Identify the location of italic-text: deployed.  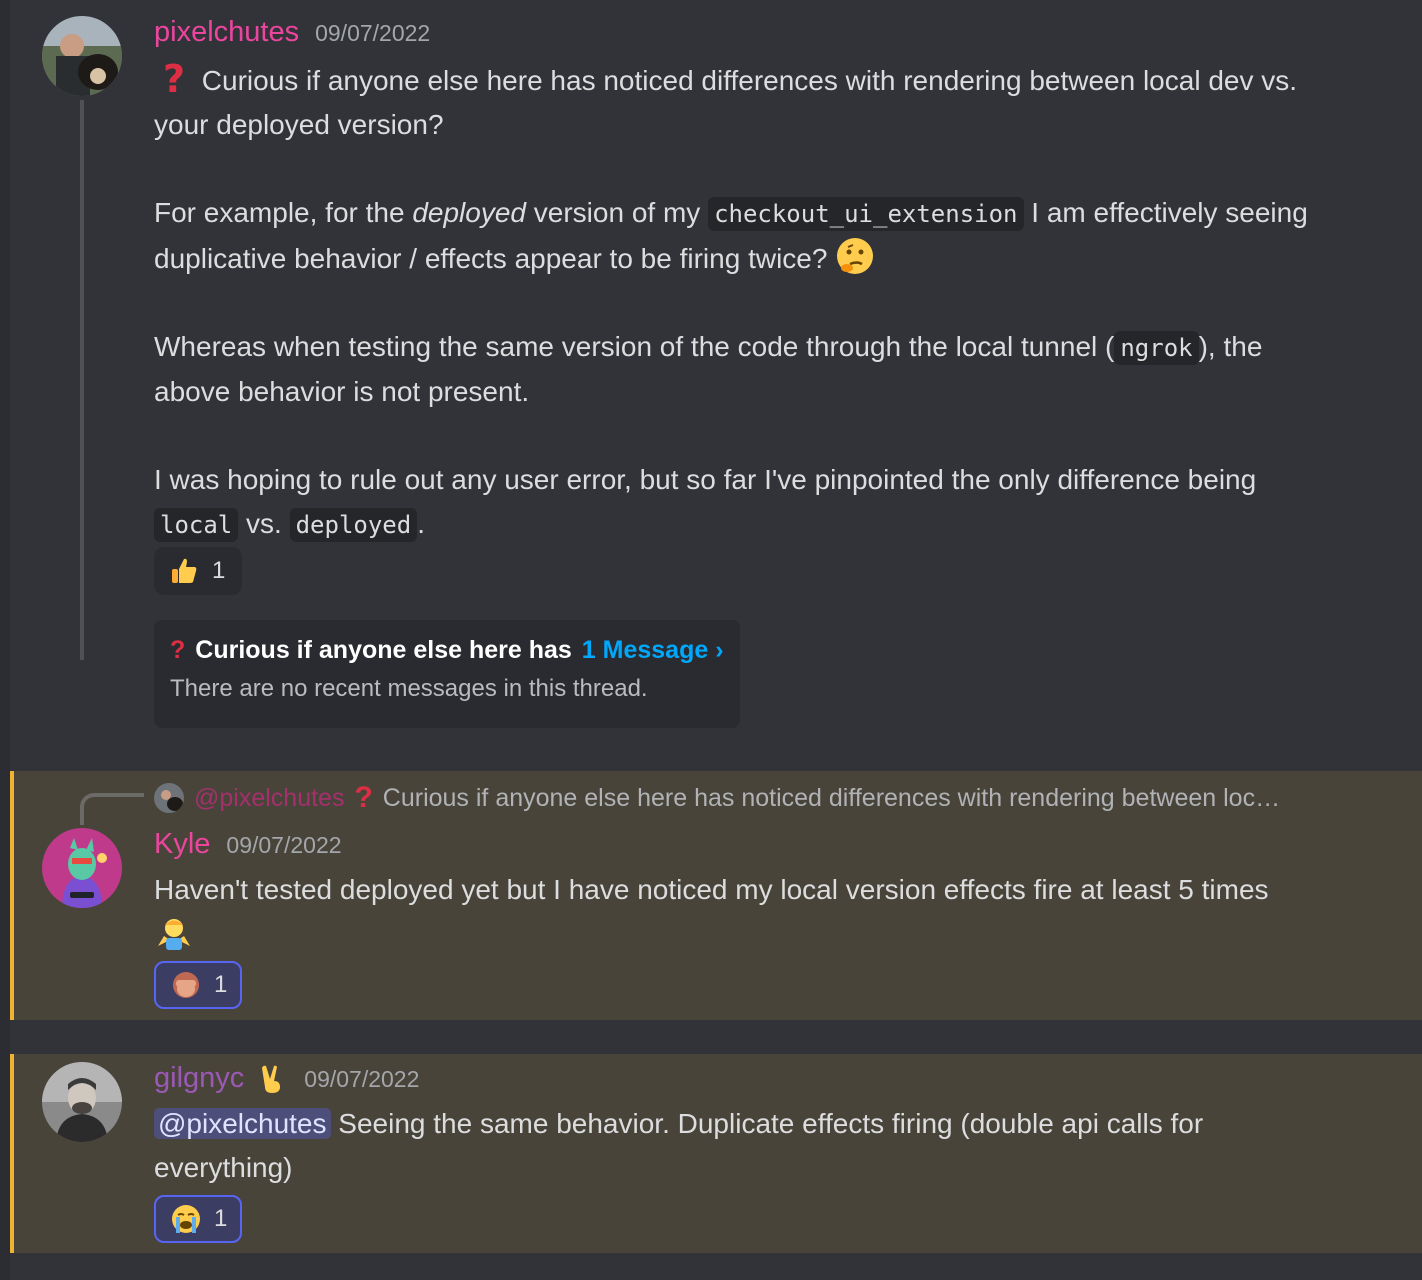
(469, 212).